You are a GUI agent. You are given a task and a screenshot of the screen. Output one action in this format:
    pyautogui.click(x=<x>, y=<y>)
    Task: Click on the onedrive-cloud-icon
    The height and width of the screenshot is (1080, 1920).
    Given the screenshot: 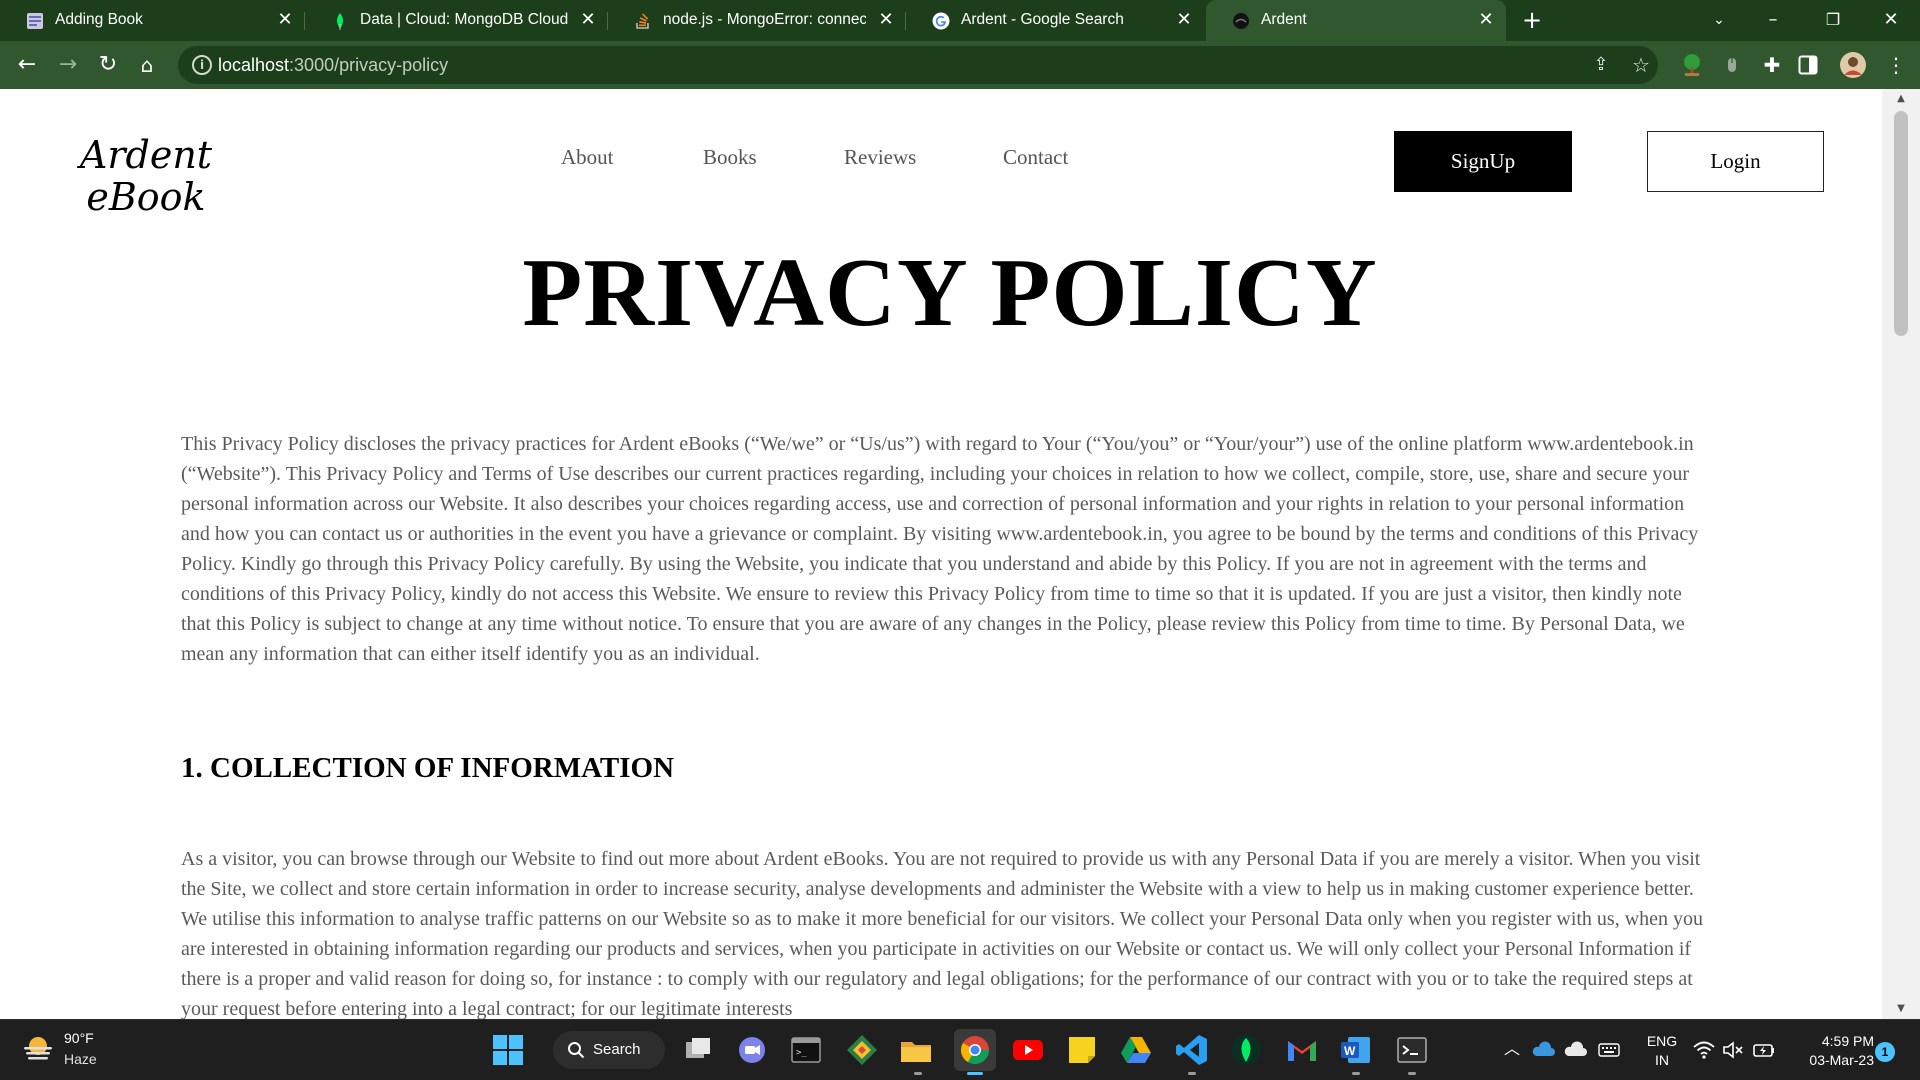 What is the action you would take?
    pyautogui.click(x=1543, y=1049)
    